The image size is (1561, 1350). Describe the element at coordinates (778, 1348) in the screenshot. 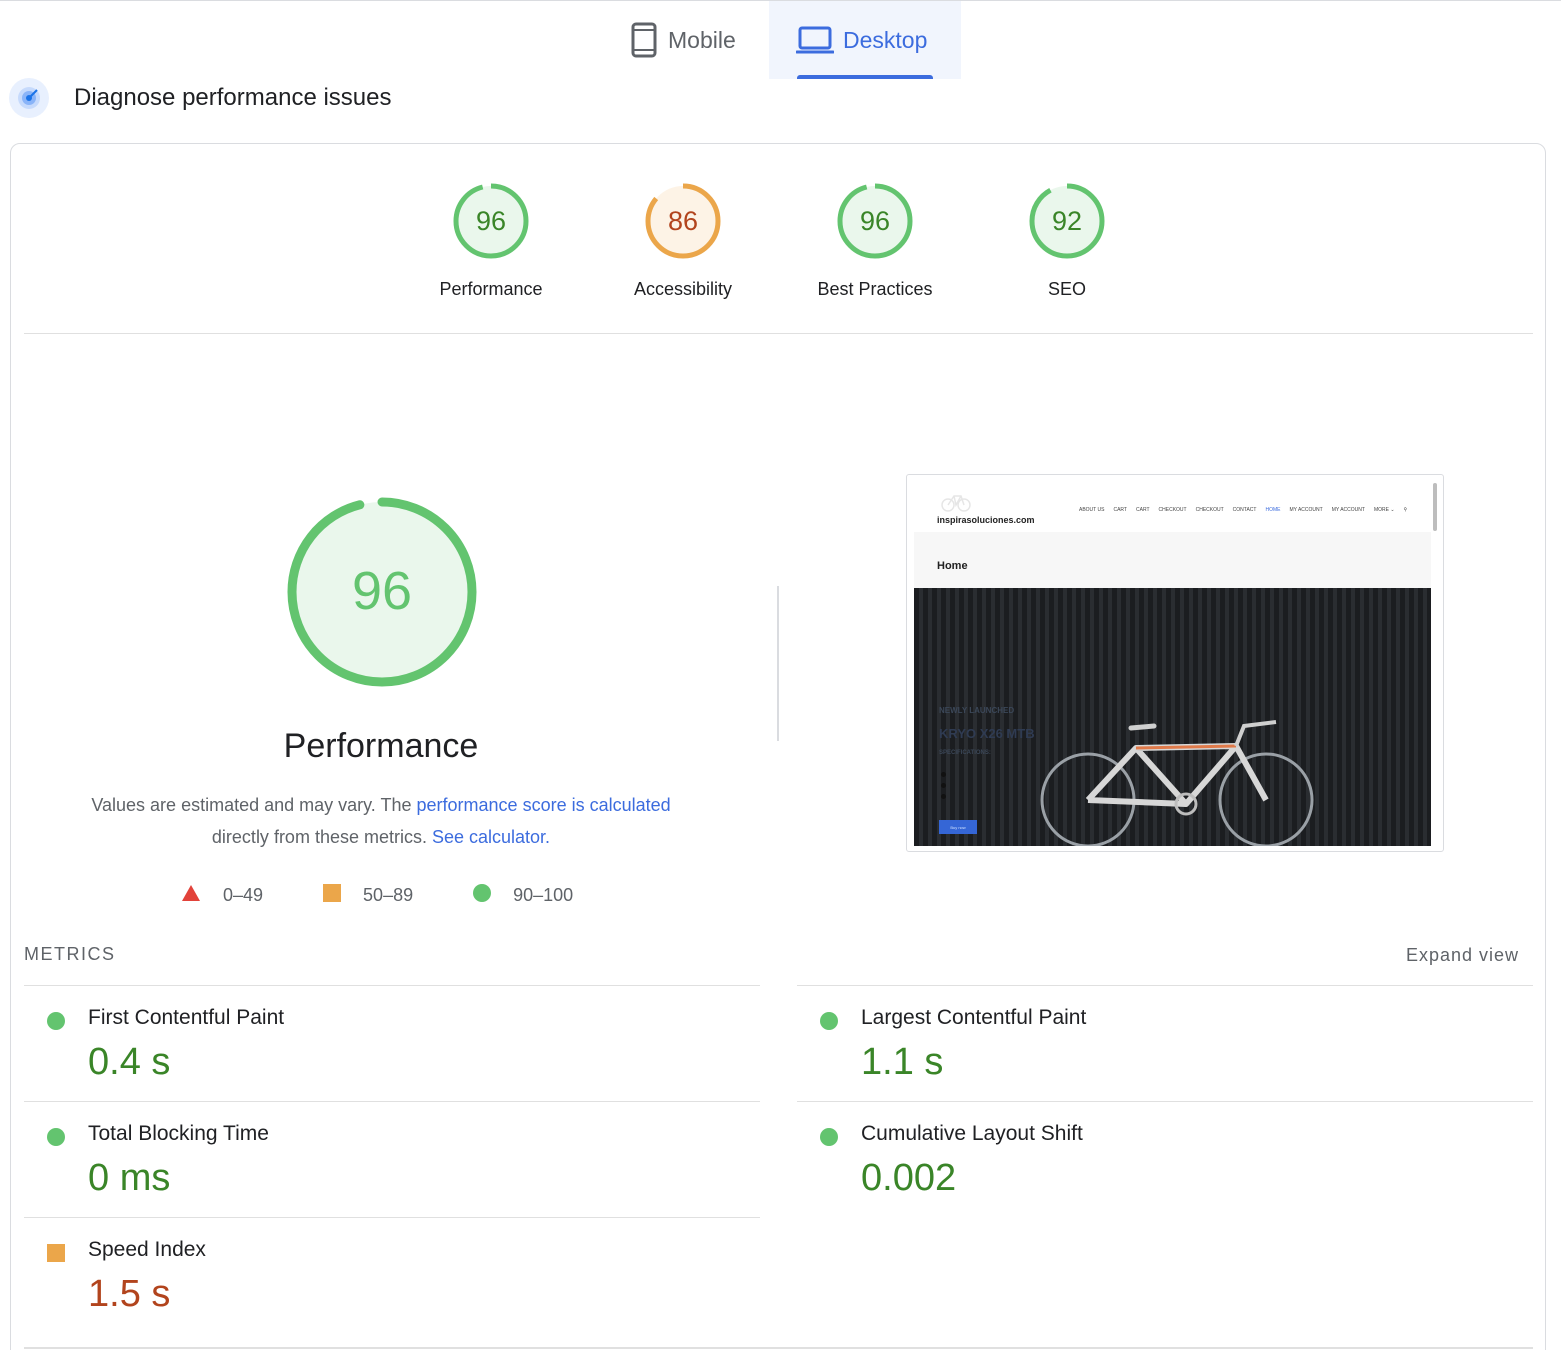

I see `bottom-divider` at that location.